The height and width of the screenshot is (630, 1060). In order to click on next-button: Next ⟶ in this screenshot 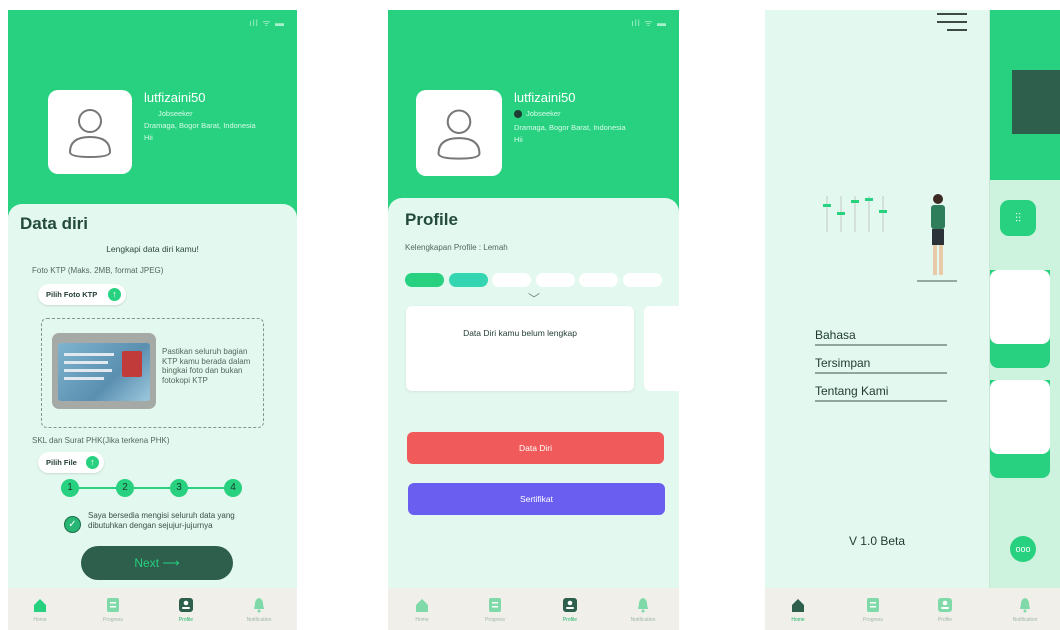, I will do `click(157, 563)`.